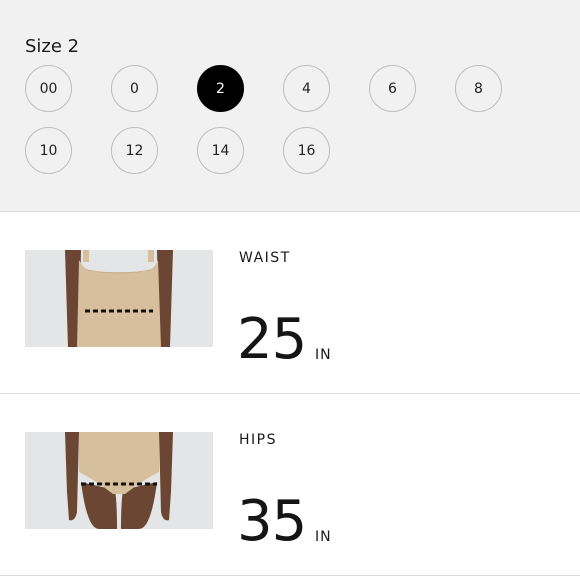 The image size is (580, 580). I want to click on size-option-8: 8, so click(478, 88).